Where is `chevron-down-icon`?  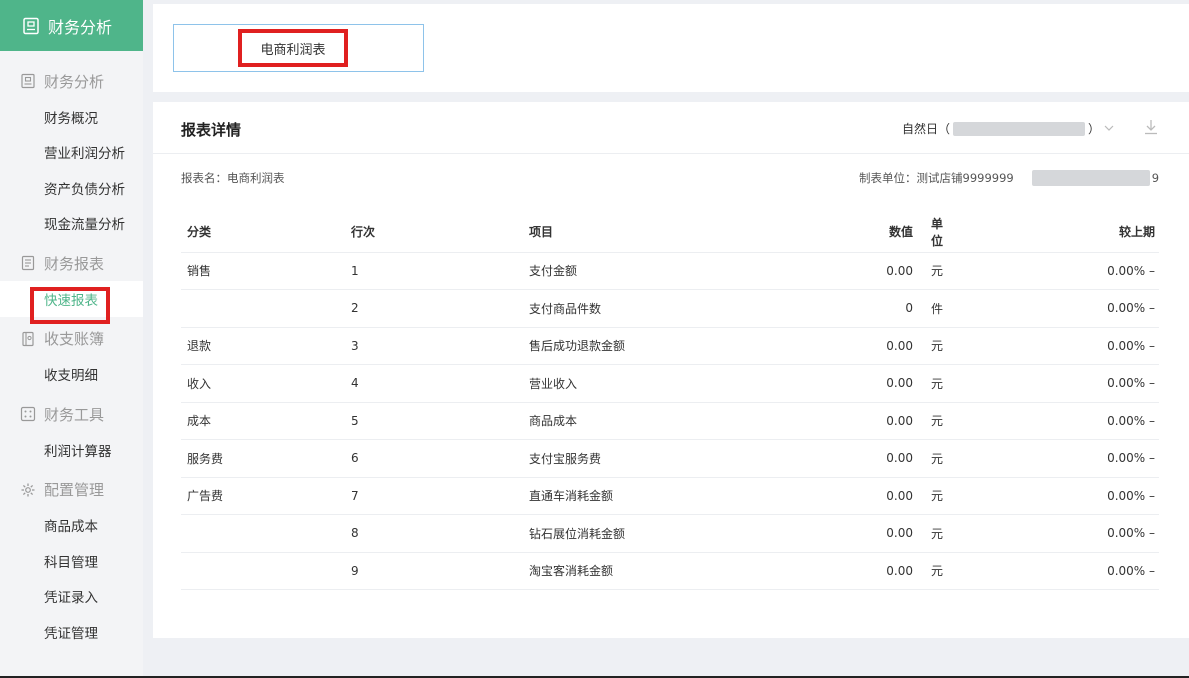 chevron-down-icon is located at coordinates (1109, 128).